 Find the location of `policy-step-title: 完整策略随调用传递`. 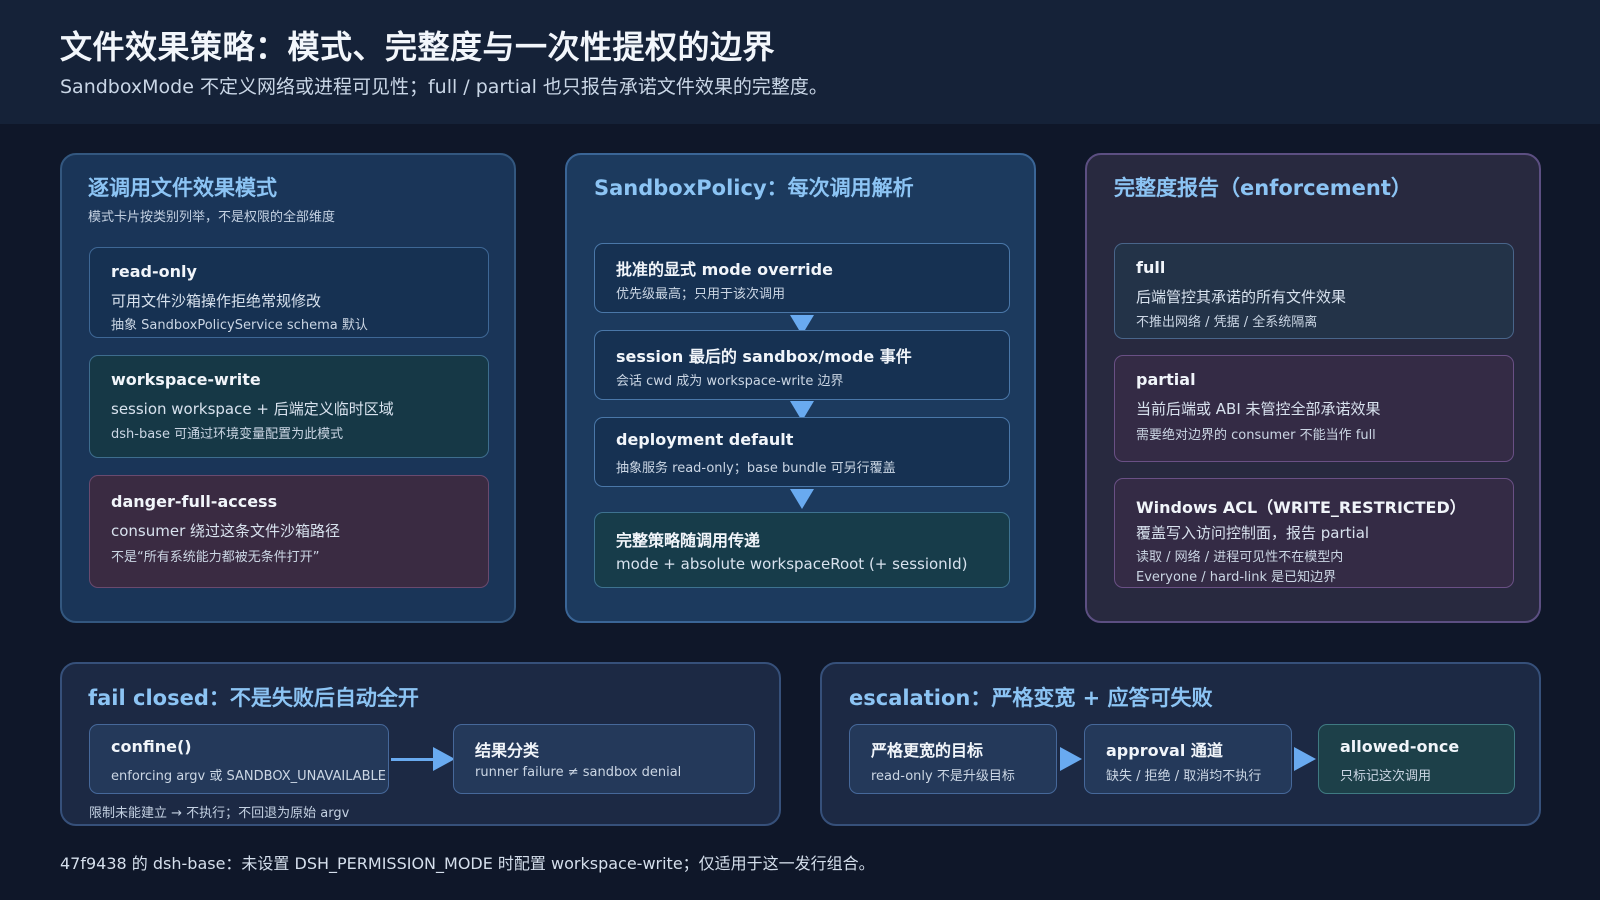

policy-step-title: 完整策略随调用传递 is located at coordinates (688, 540).